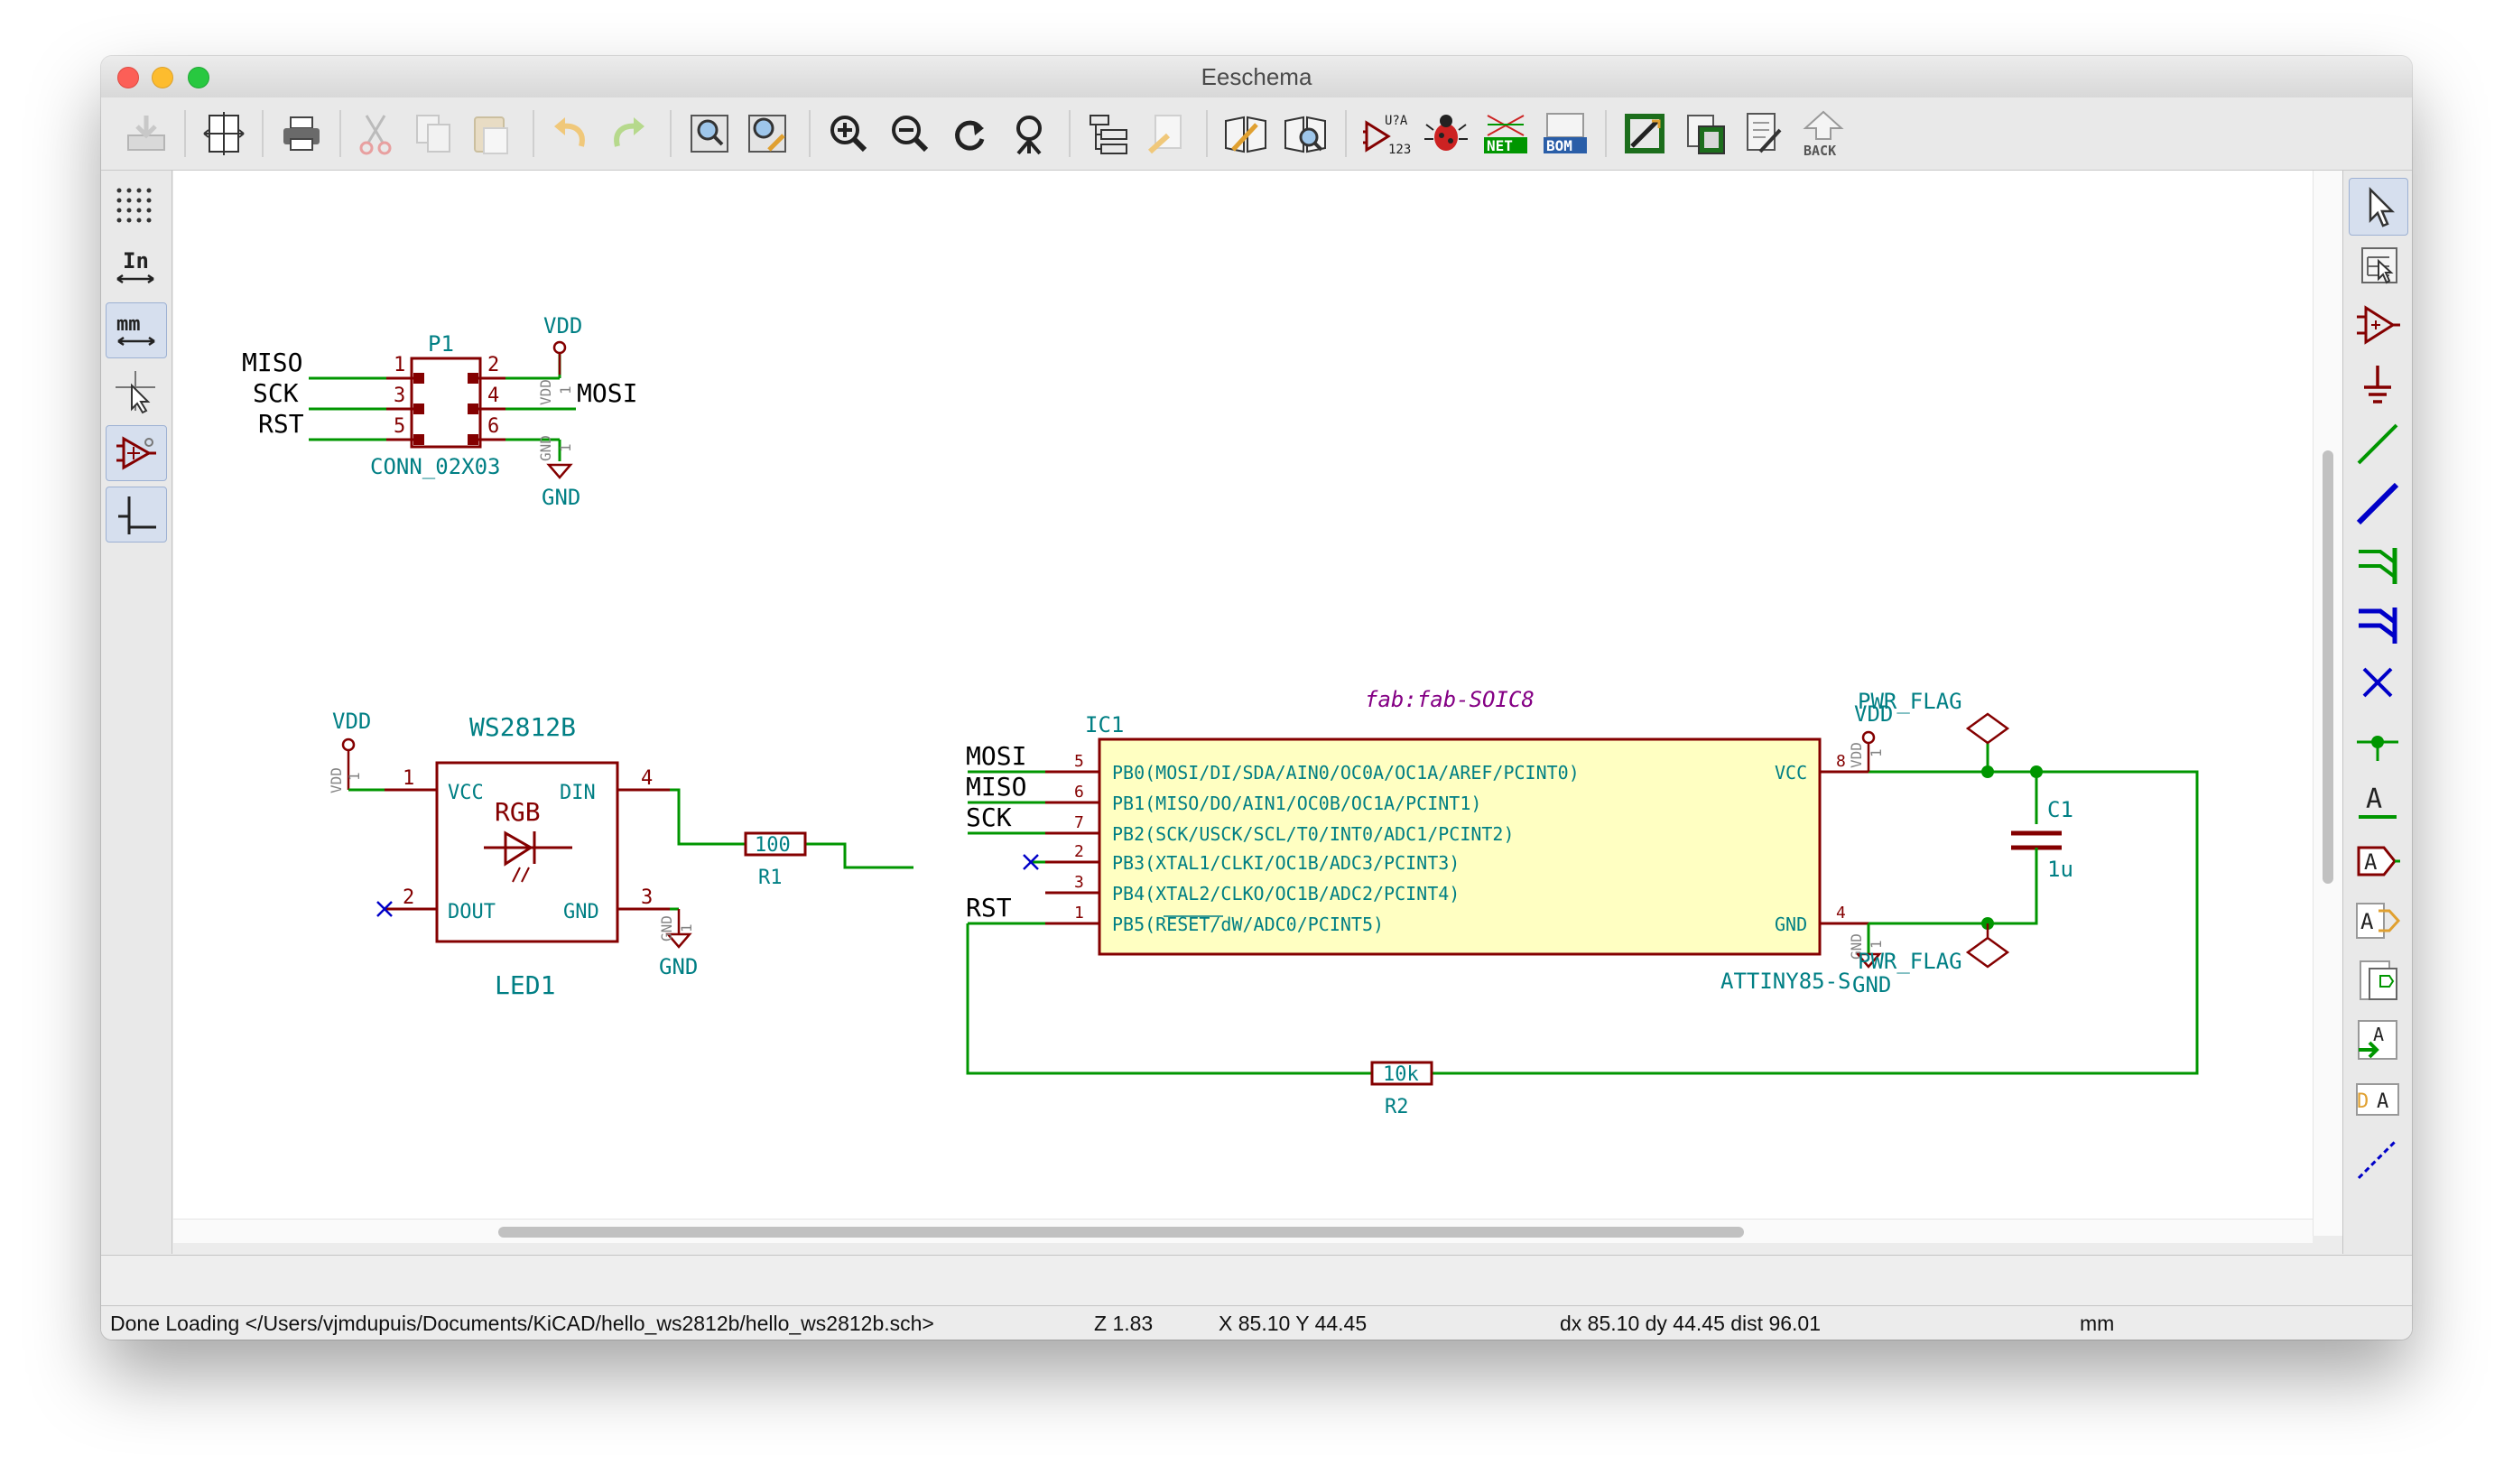  I want to click on mm-label: mm, so click(129, 324).